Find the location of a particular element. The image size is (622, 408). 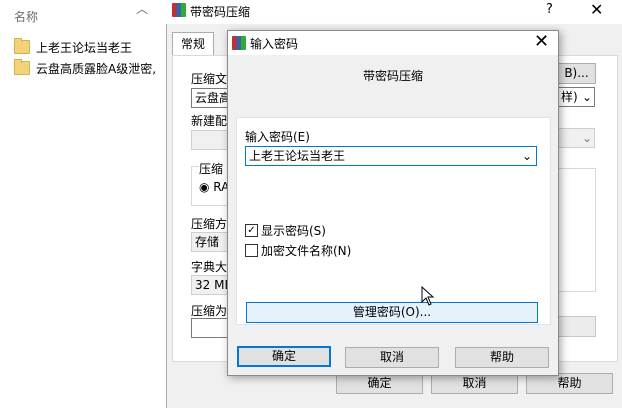

split-input is located at coordinates (209, 328).